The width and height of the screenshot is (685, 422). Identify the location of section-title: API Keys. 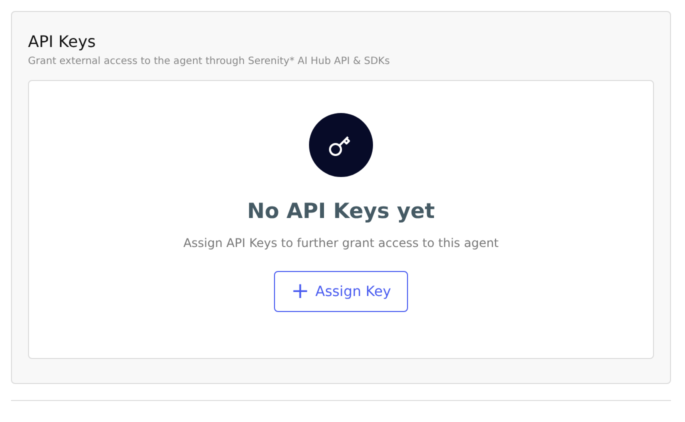
(62, 42).